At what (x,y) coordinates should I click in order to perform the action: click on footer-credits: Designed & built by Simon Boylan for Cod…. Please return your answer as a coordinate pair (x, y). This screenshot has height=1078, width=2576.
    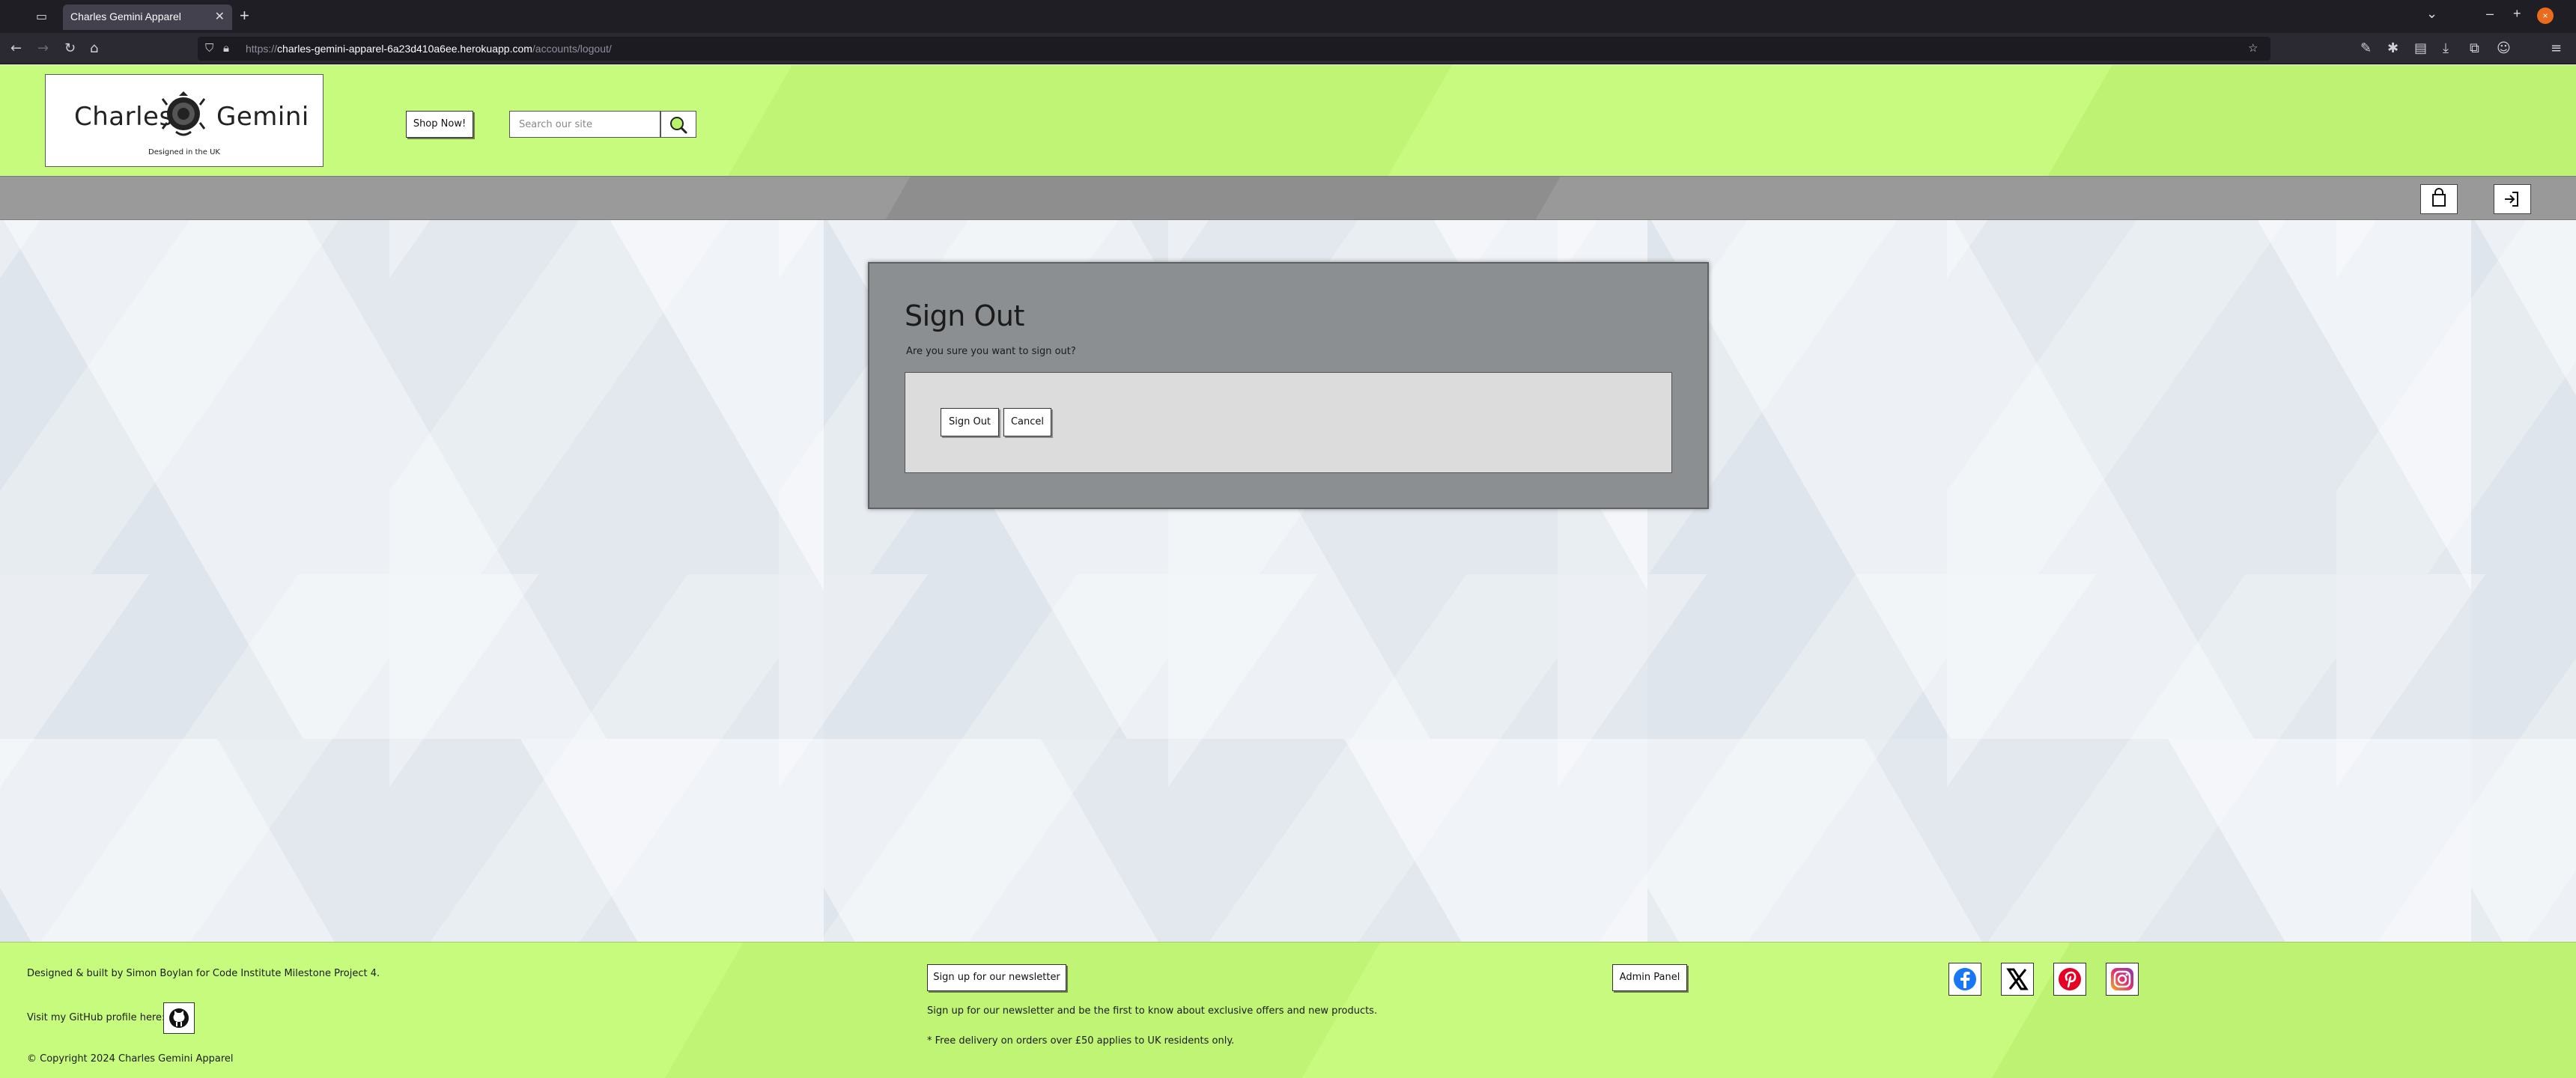
    Looking at the image, I should click on (203, 973).